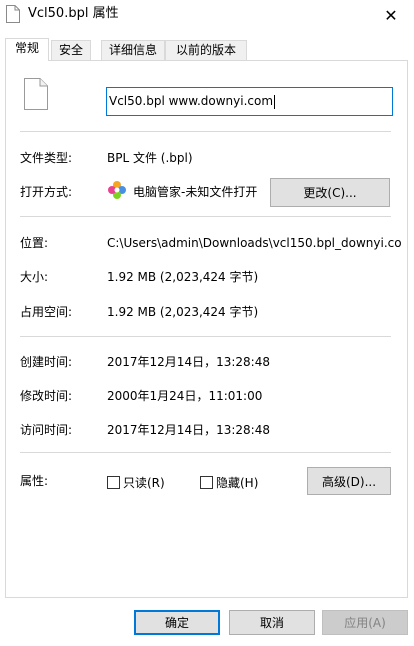 This screenshot has width=414, height=646. Describe the element at coordinates (177, 622) in the screenshot. I see `ok-button: 确定` at that location.